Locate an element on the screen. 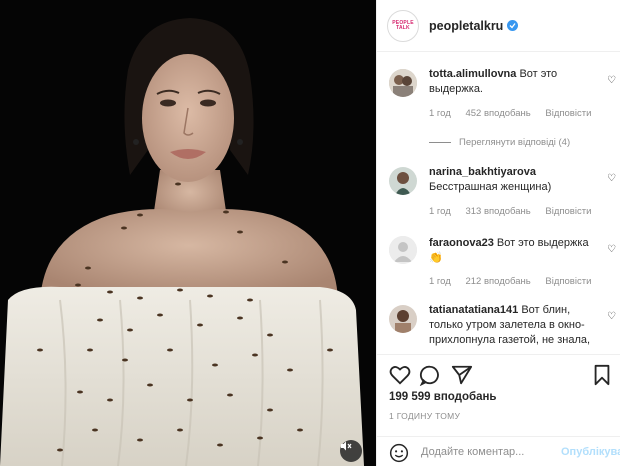 Image resolution: width=620 pixels, height=466 pixels. comment-text: faraonova23 Вот это выдержка 👏 is located at coordinates (517, 251).